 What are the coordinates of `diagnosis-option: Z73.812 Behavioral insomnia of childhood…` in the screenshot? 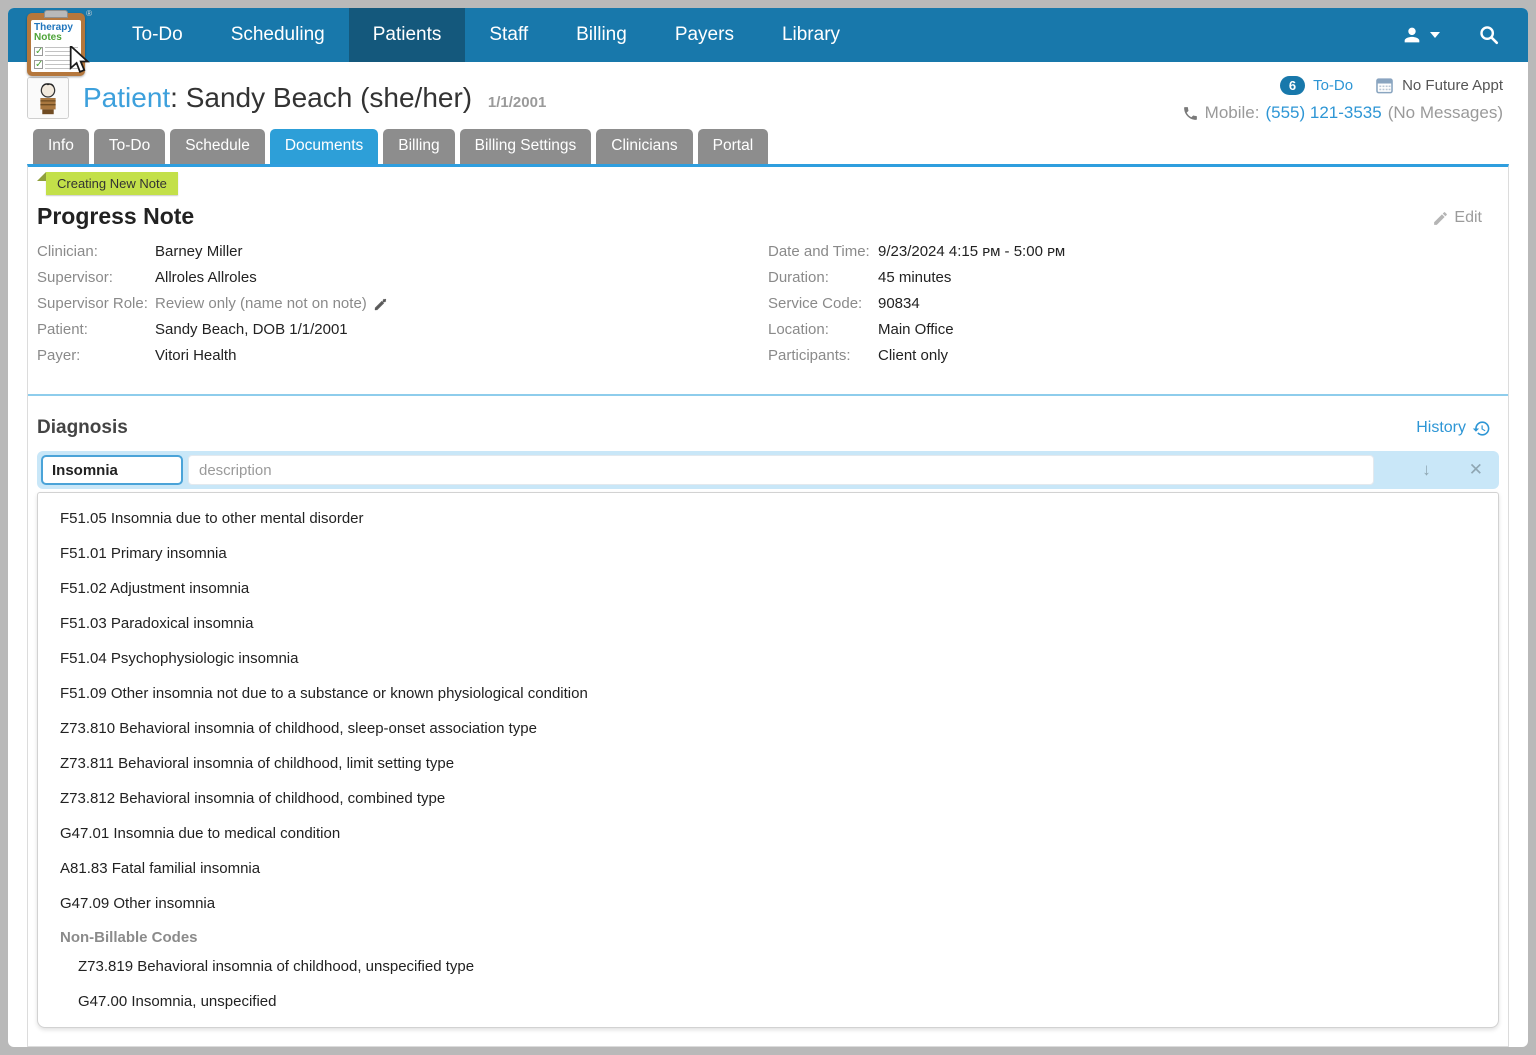 It's located at (768, 798).